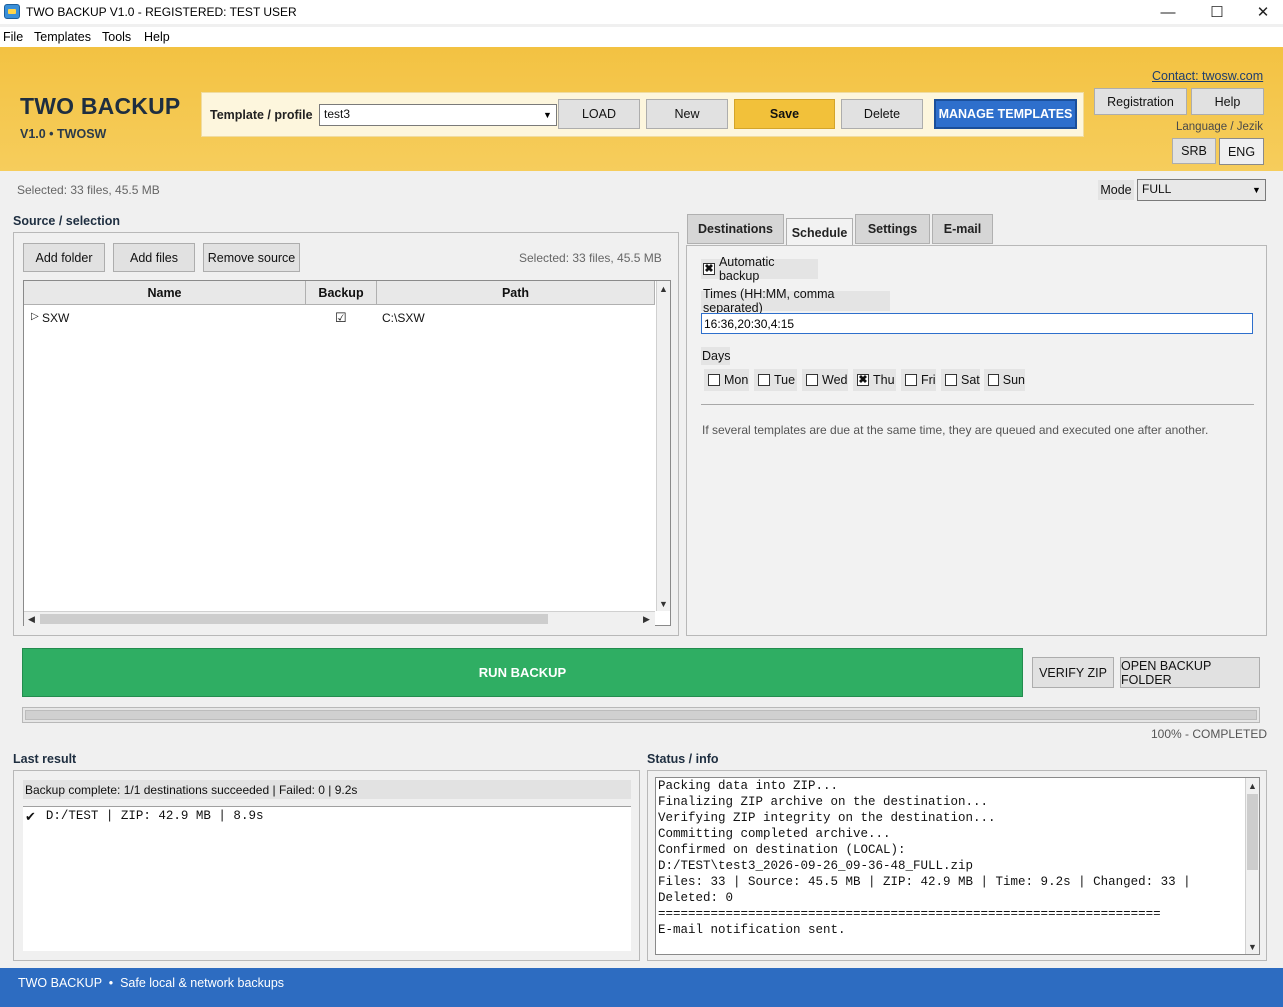  I want to click on day-sun-checkbox, so click(993, 380).